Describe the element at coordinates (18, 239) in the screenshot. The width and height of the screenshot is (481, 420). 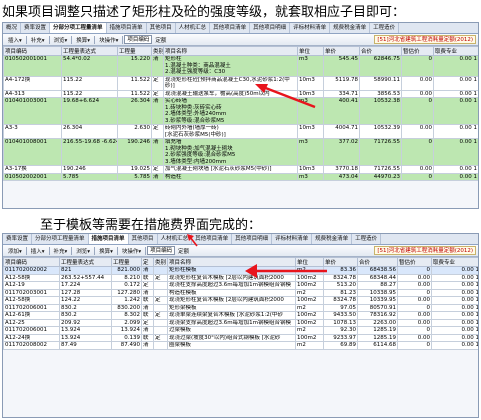
I see `tab-0: 费率设置` at that location.